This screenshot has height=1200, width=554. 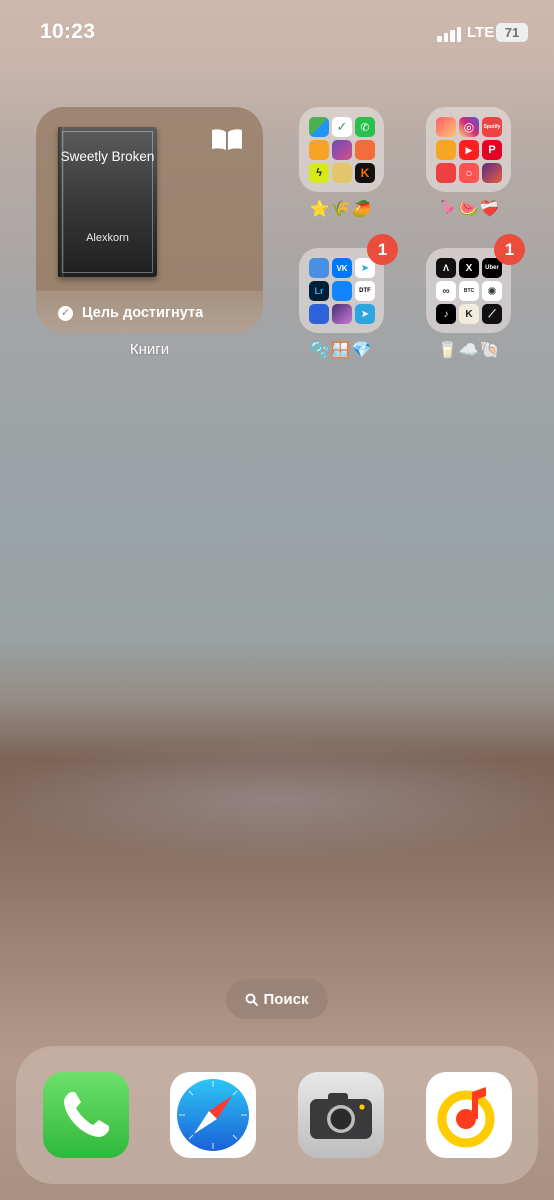 What do you see at coordinates (466, 1117) in the screenshot?
I see `music-note-icon` at bounding box center [466, 1117].